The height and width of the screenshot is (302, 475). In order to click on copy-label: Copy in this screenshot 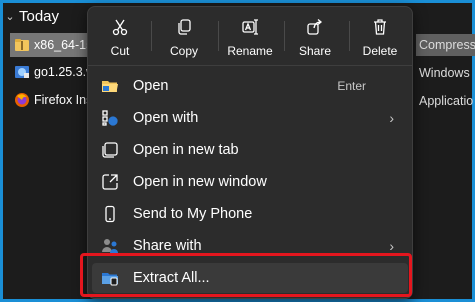, I will do `click(183, 51)`.